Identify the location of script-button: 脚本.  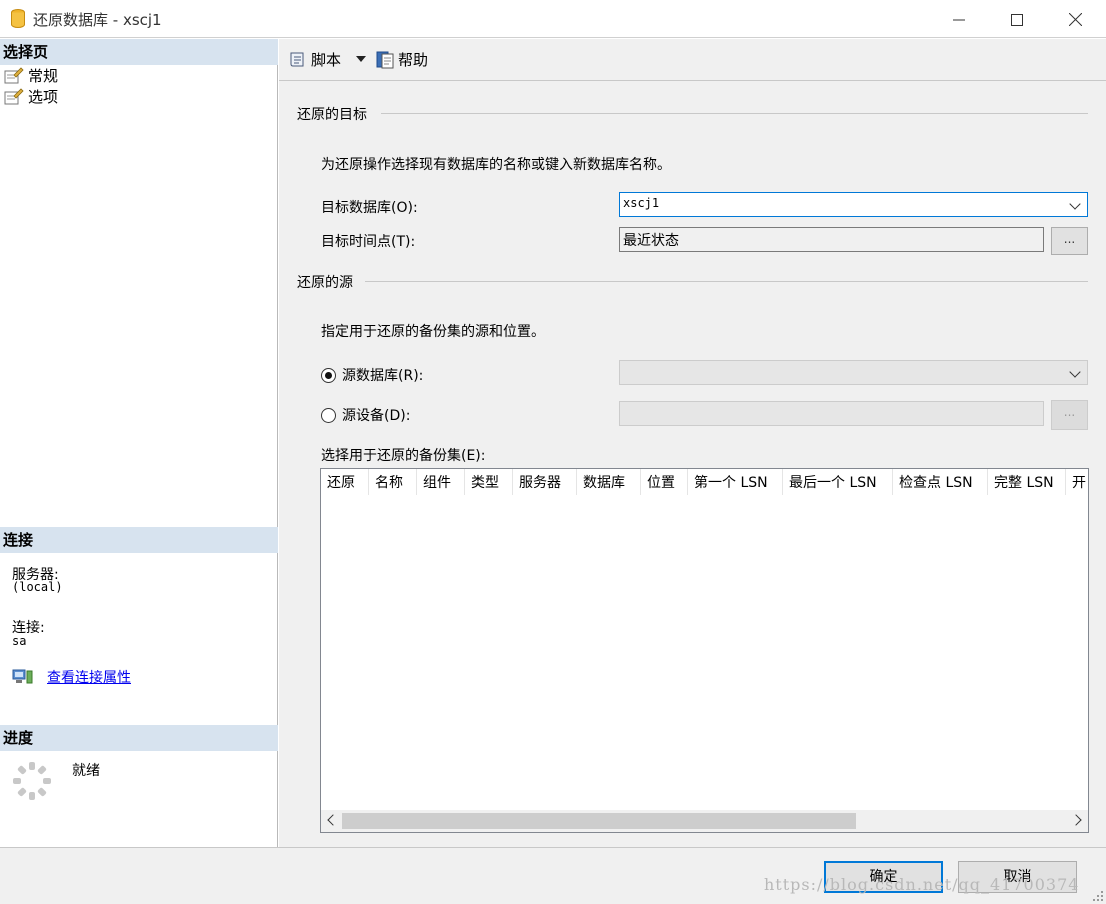
(314, 59).